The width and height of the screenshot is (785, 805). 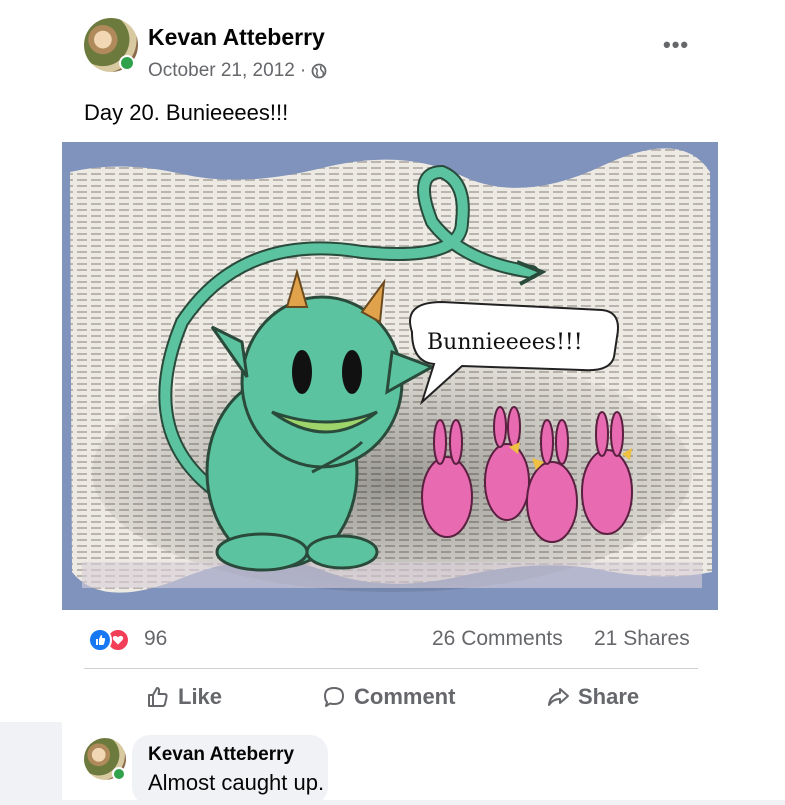 I want to click on online-status-icon, so click(x=127, y=63).